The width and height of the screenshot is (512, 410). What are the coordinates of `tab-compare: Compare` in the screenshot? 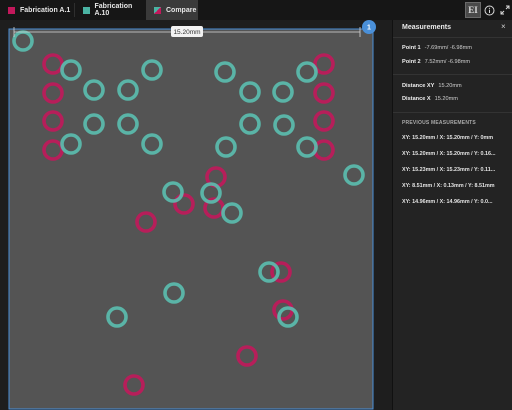 It's located at (172, 10).